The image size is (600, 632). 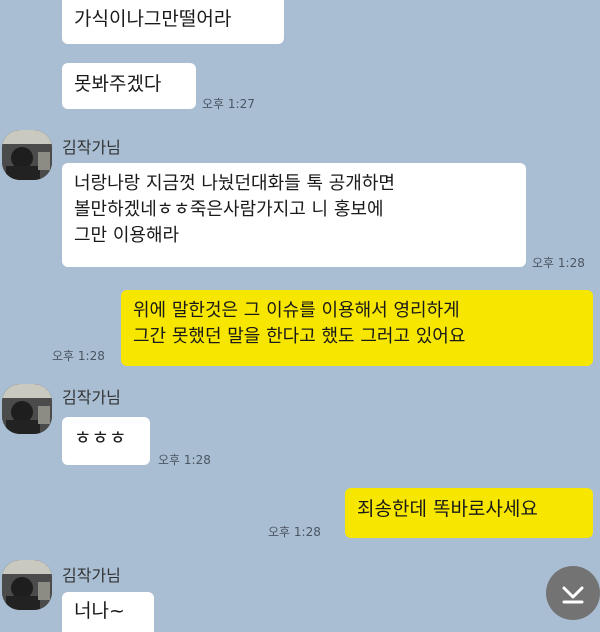 What do you see at coordinates (173, 22) in the screenshot?
I see `message-bubble-received: 가식이나그만떨어라` at bounding box center [173, 22].